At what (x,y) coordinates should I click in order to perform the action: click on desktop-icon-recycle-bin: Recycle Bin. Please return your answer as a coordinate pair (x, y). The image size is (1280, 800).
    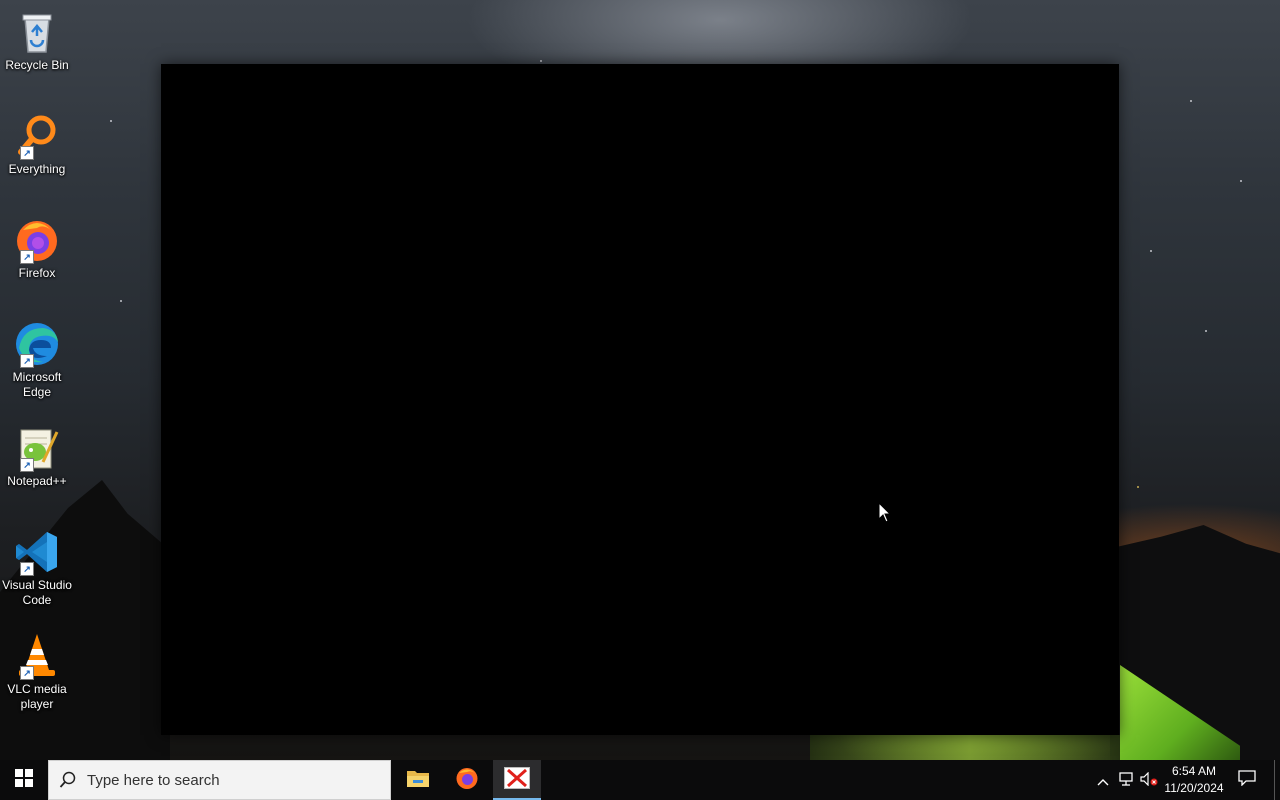
    Looking at the image, I should click on (37, 37).